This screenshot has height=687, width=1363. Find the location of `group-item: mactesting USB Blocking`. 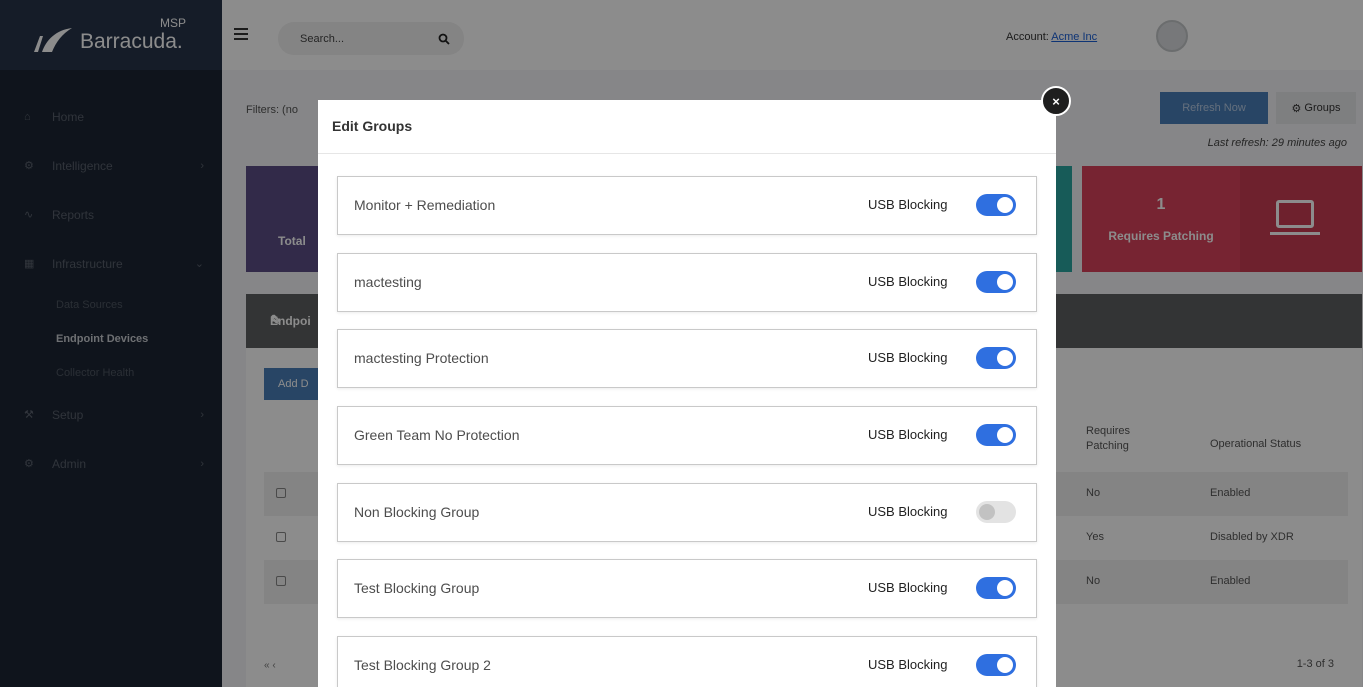

group-item: mactesting USB Blocking is located at coordinates (687, 282).